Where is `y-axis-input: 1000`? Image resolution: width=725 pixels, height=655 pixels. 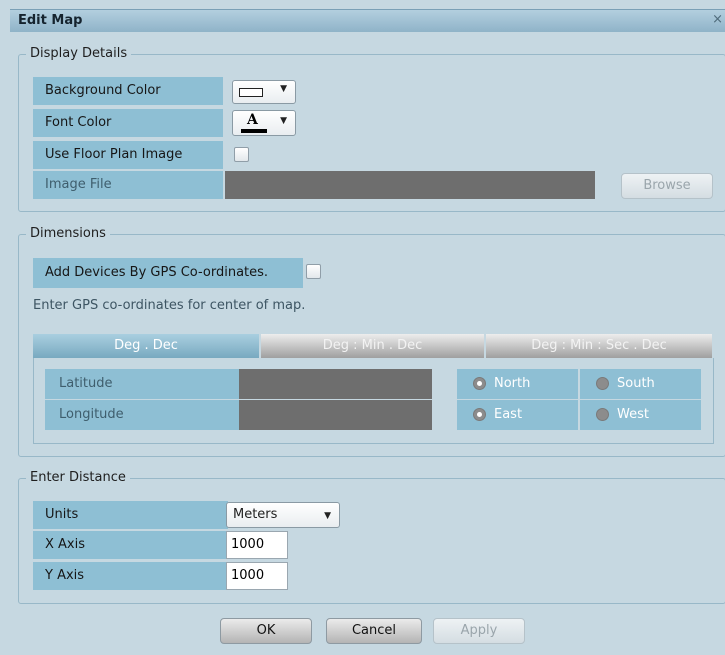 y-axis-input: 1000 is located at coordinates (257, 576).